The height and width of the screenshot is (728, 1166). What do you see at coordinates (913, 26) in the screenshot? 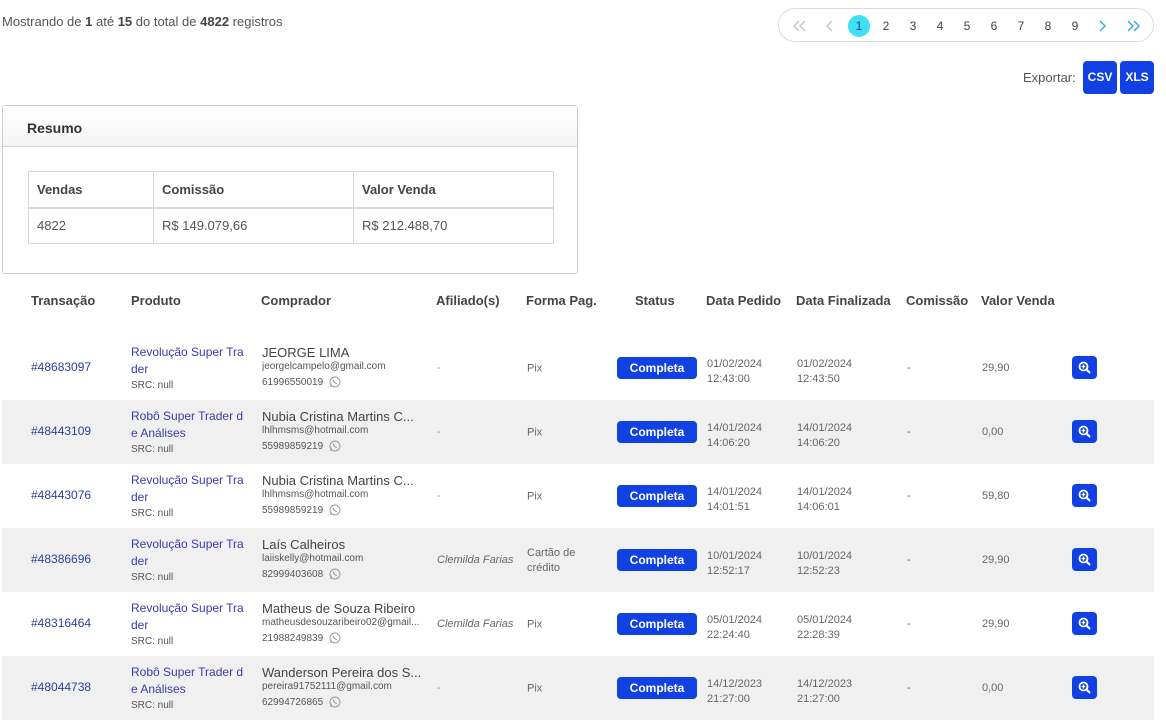
I see `page-3-button: 3` at bounding box center [913, 26].